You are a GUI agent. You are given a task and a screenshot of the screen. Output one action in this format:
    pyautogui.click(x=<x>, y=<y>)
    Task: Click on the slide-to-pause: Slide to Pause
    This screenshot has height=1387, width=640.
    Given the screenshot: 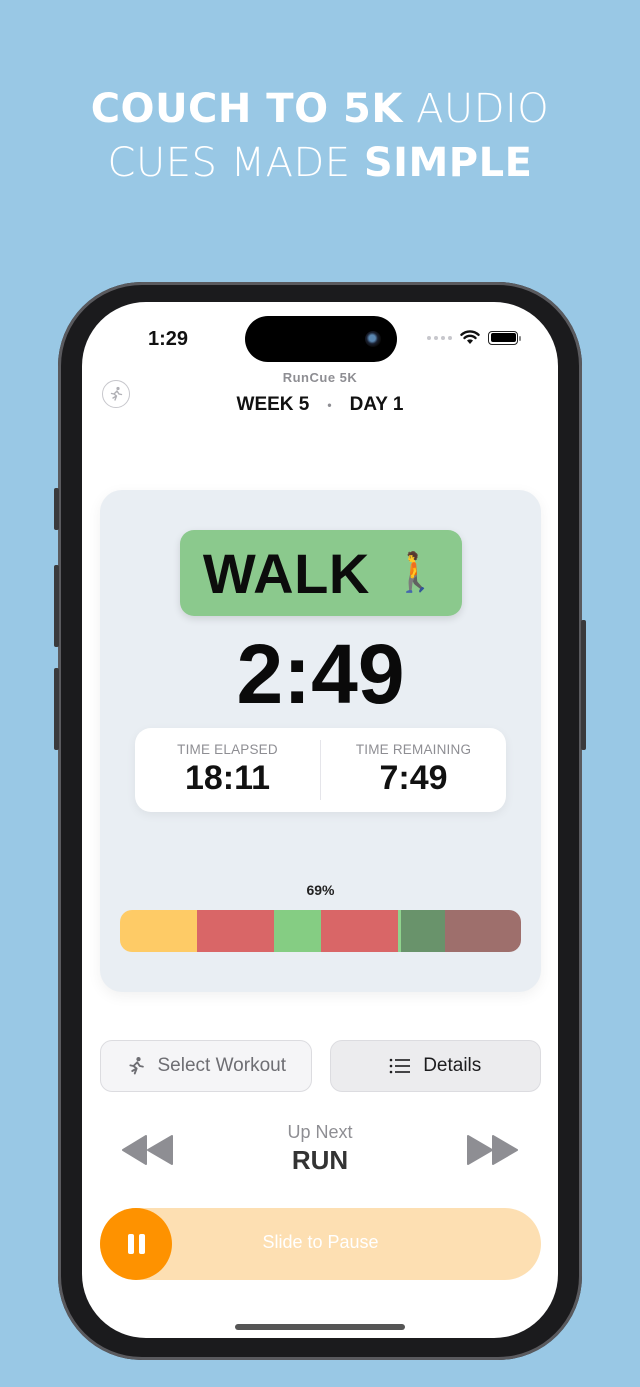 What is the action you would take?
    pyautogui.click(x=320, y=1244)
    